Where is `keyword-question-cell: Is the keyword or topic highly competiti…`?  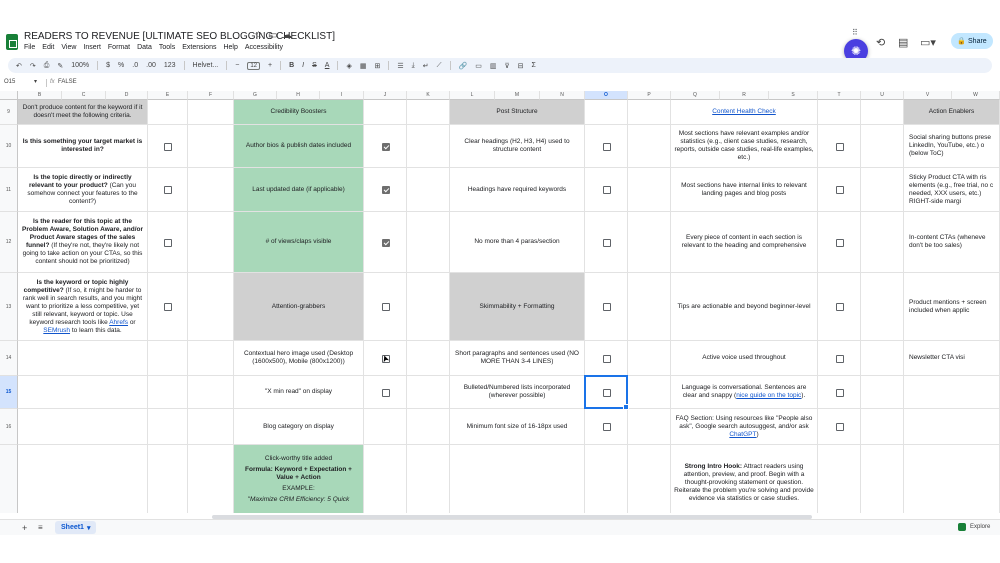 keyword-question-cell: Is the keyword or topic highly competiti… is located at coordinates (83, 307).